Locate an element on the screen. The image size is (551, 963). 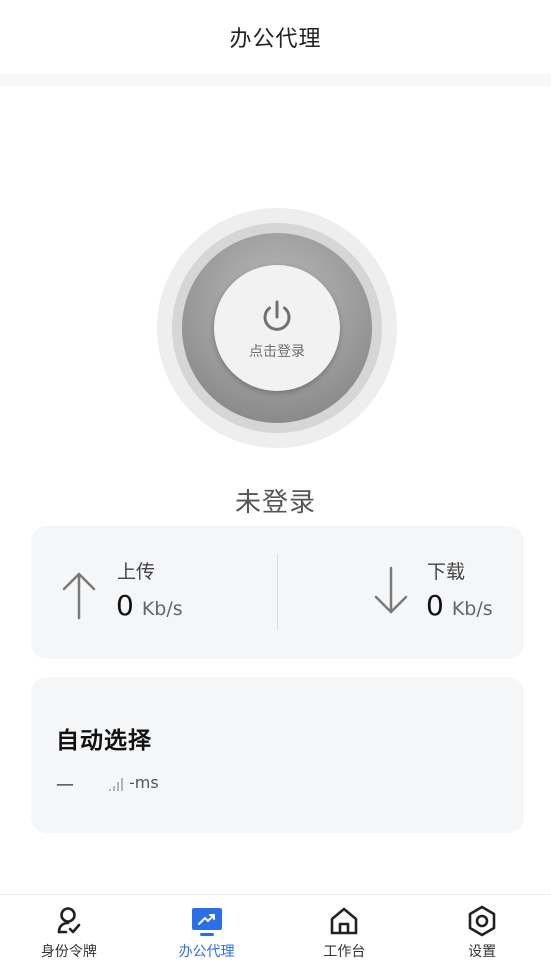
download-speed: 0 Kb/s is located at coordinates (459, 605).